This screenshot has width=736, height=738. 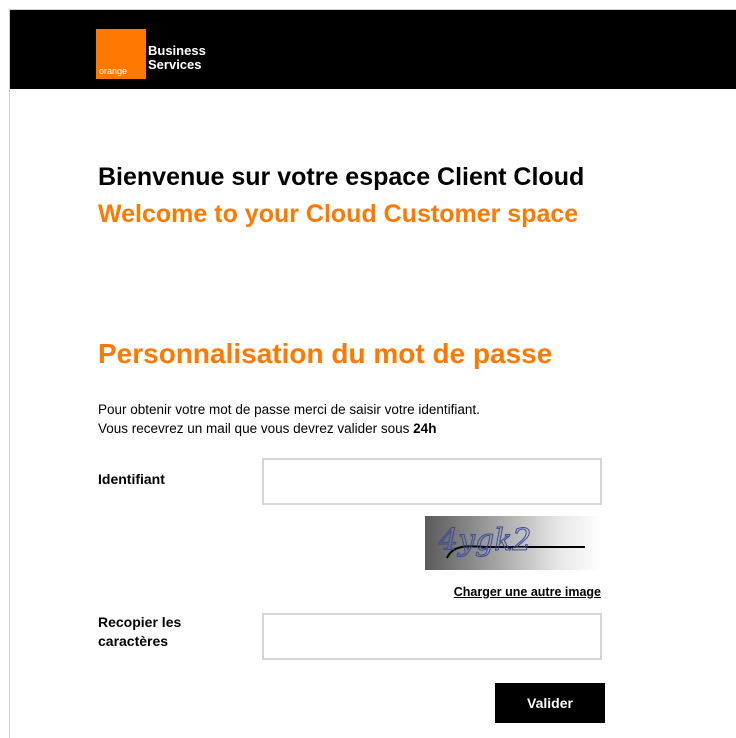 I want to click on orange-logo: orange, so click(x=121, y=54).